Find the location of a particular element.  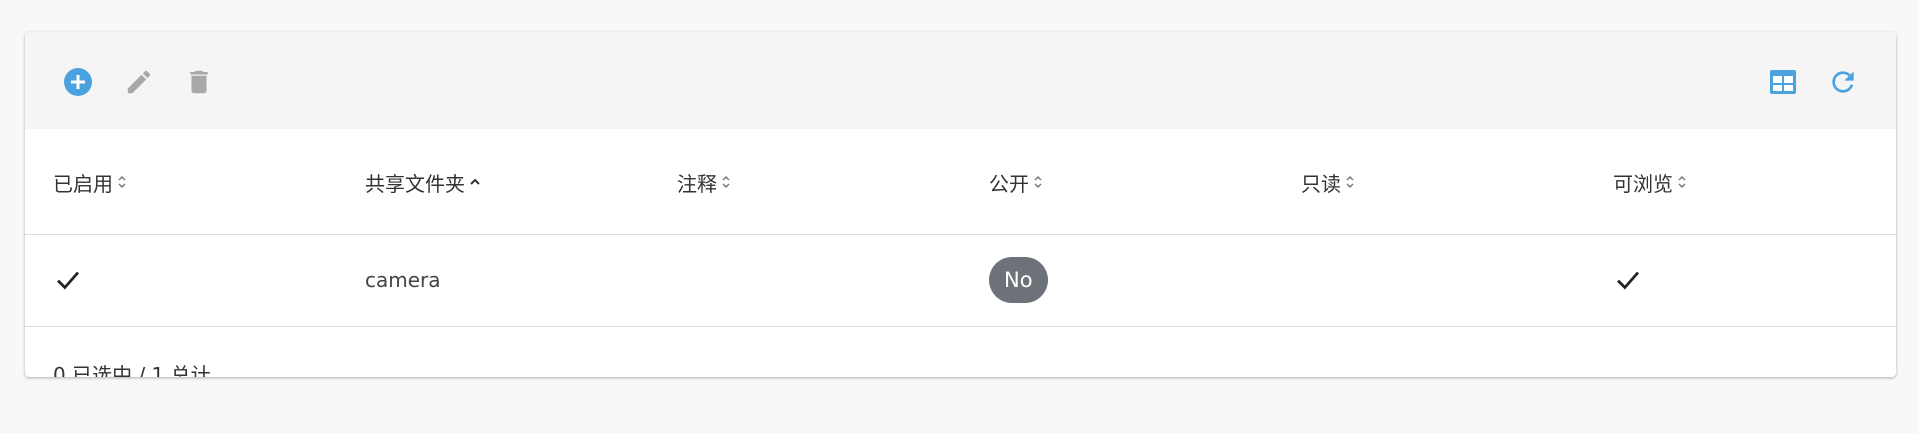

column-header-shared-folder: 共享文件夹 is located at coordinates (423, 182).